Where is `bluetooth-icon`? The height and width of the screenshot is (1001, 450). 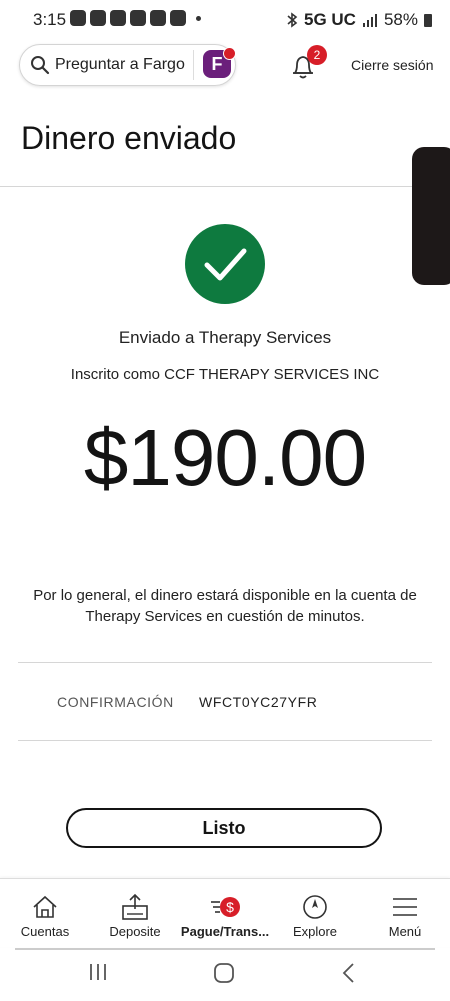 bluetooth-icon is located at coordinates (292, 20).